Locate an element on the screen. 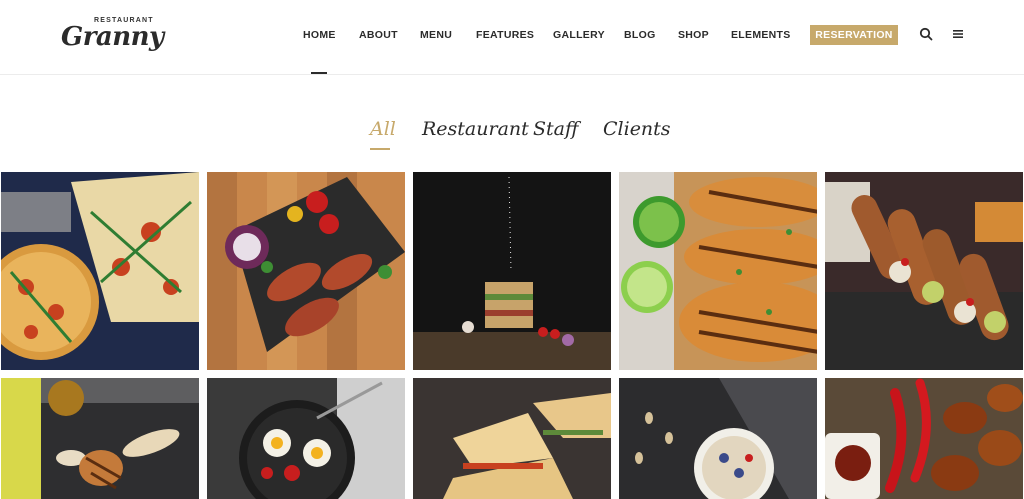 The image size is (1024, 499). nav-features: FEATURES is located at coordinates (505, 35).